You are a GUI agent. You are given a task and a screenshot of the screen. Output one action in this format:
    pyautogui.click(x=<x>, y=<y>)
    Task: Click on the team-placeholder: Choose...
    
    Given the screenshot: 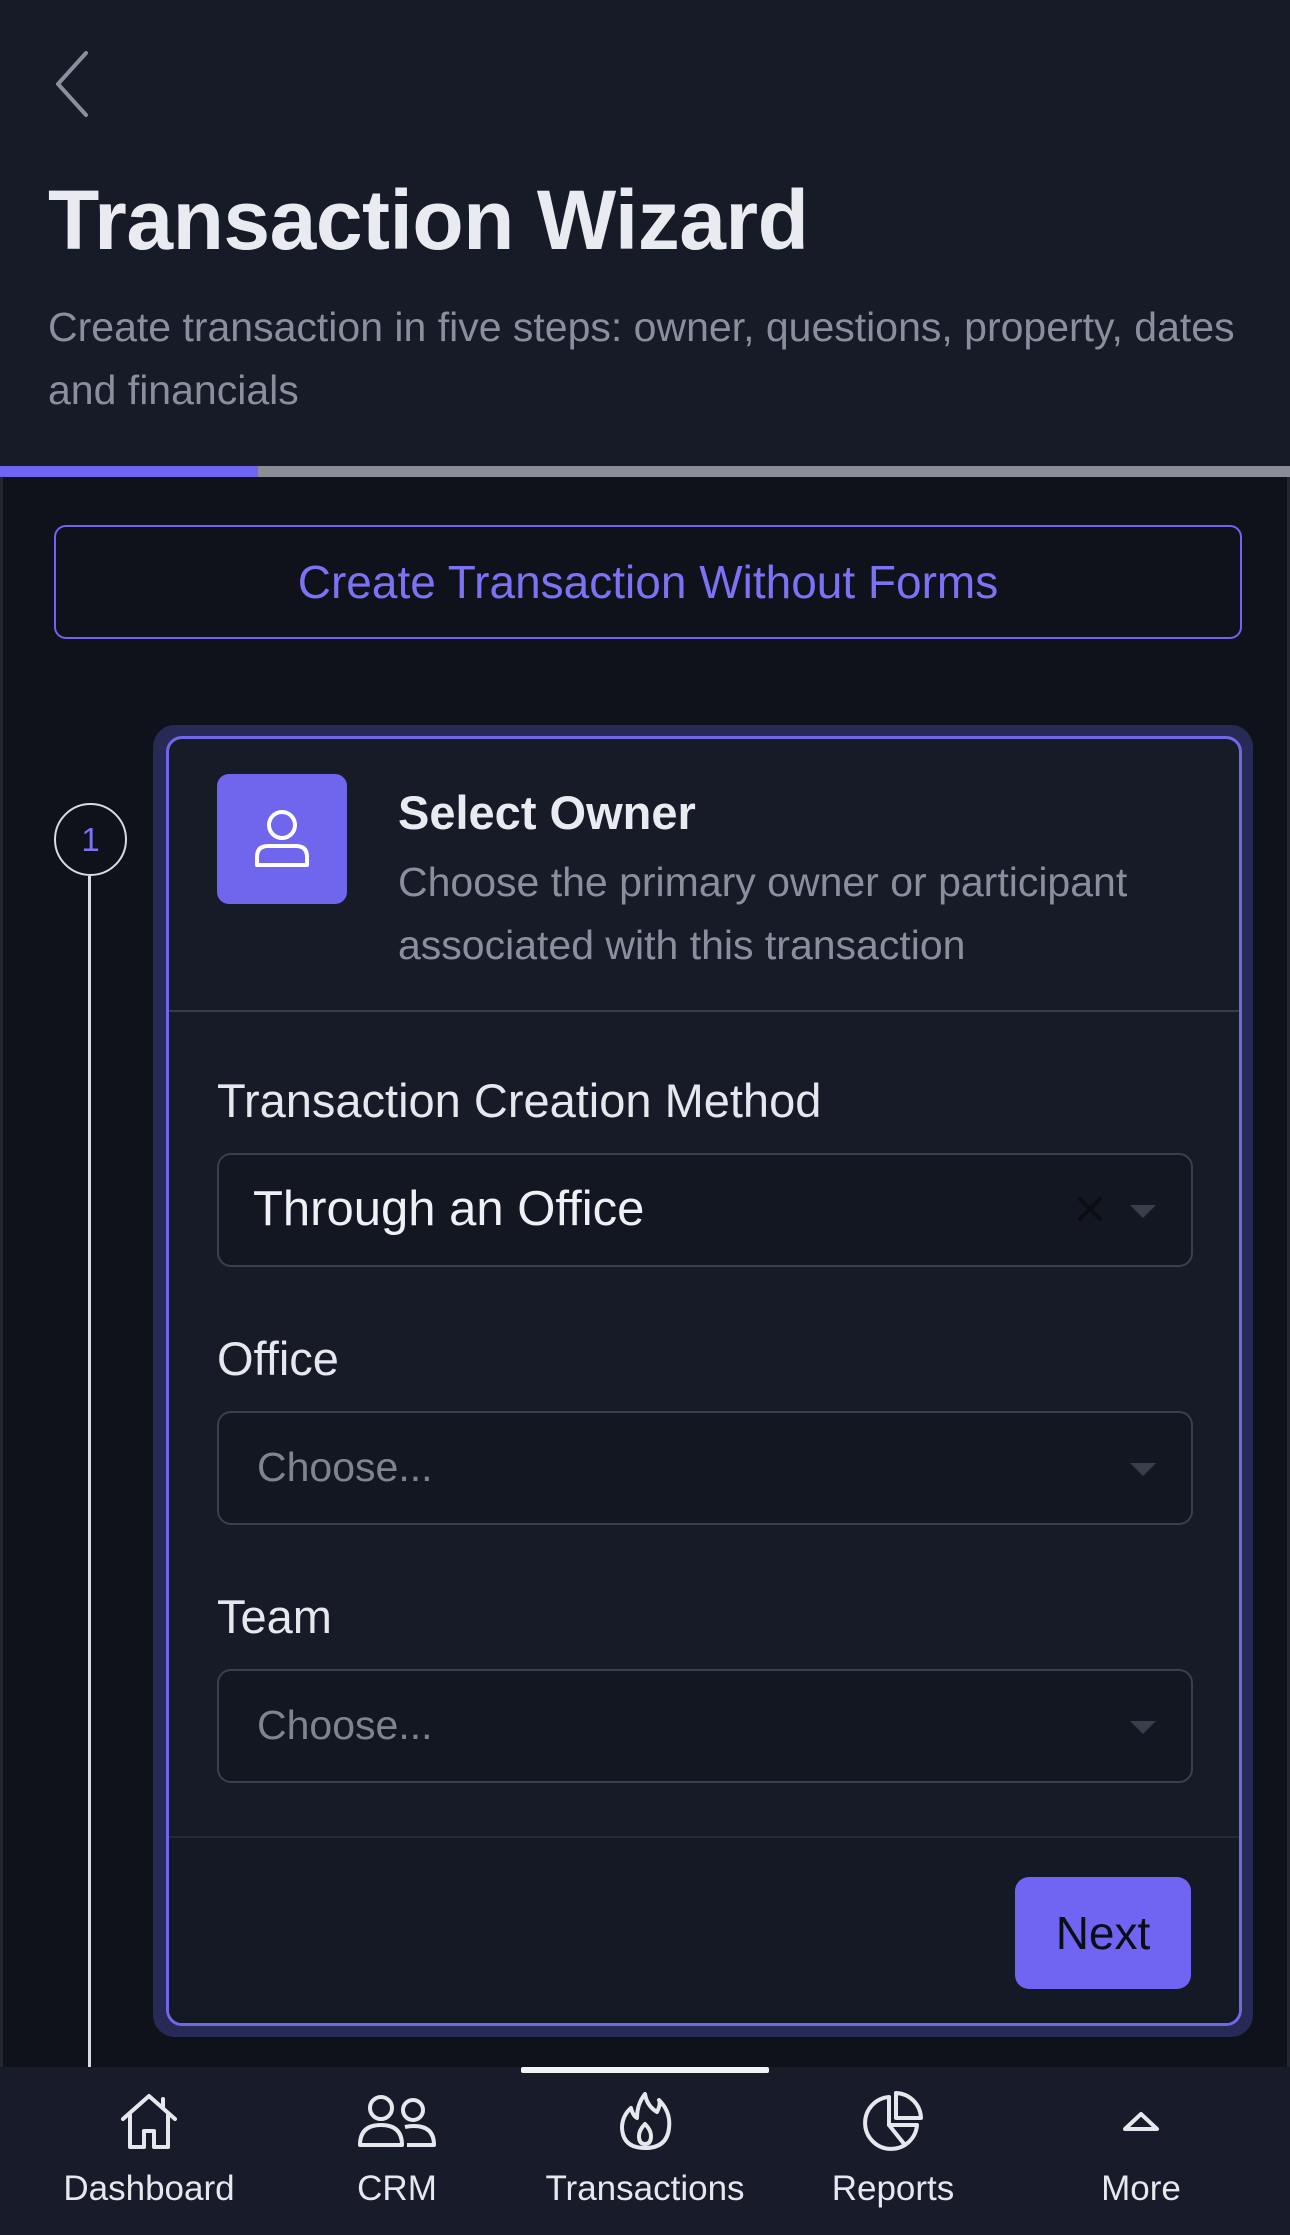 What is the action you would take?
    pyautogui.click(x=345, y=1725)
    